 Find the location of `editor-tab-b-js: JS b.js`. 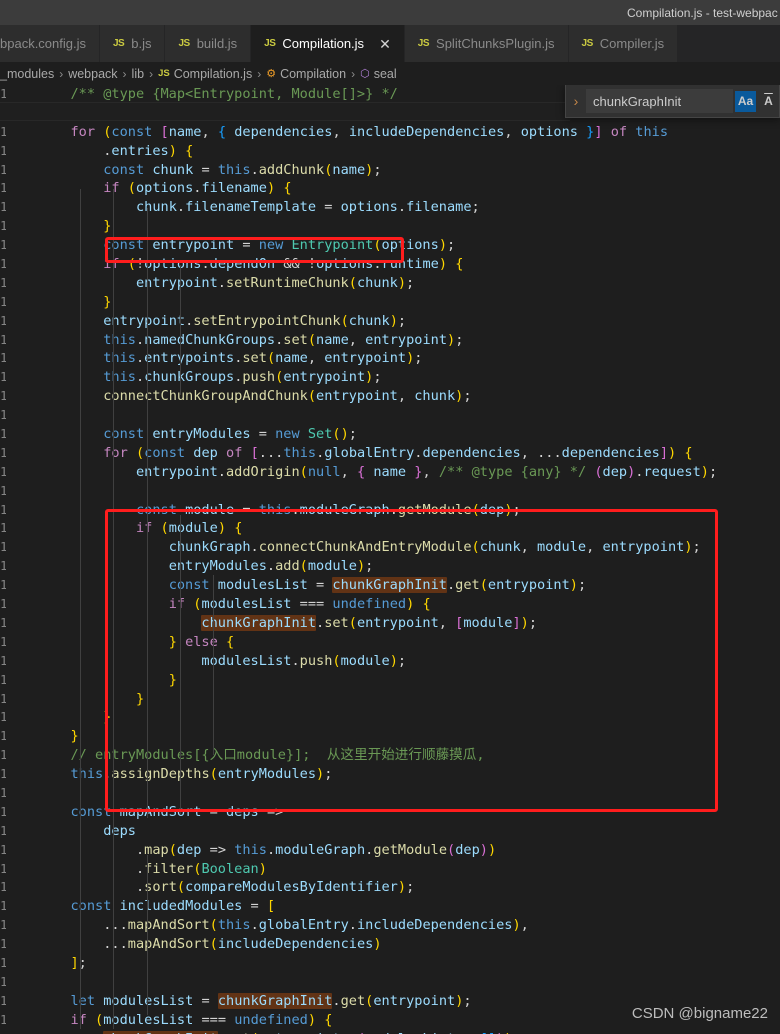

editor-tab-b-js: JS b.js is located at coordinates (133, 43).